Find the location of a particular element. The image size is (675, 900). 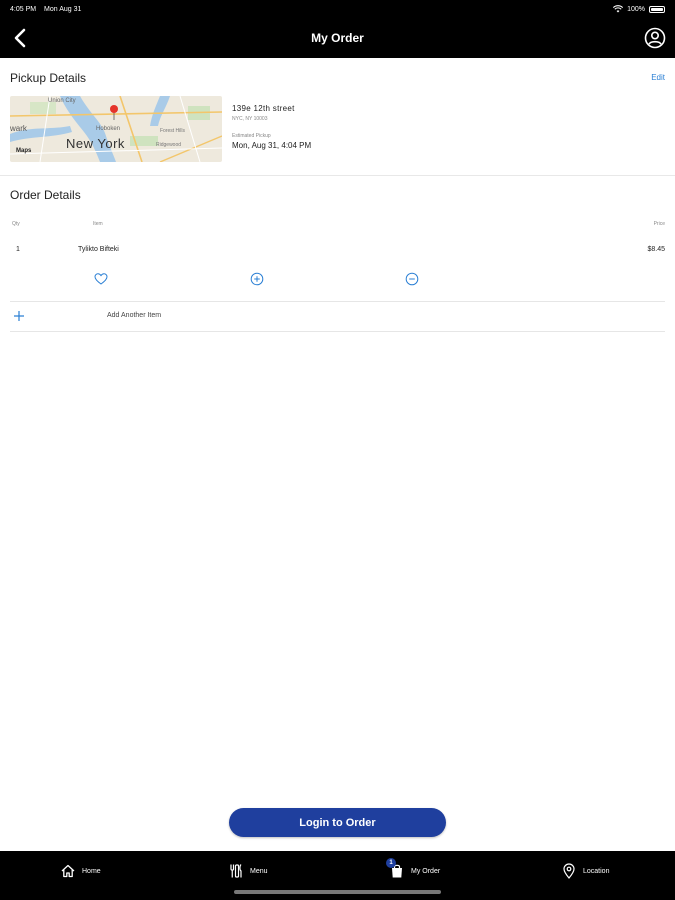

map-label-ridgewood: Ridgewood is located at coordinates (169, 145).